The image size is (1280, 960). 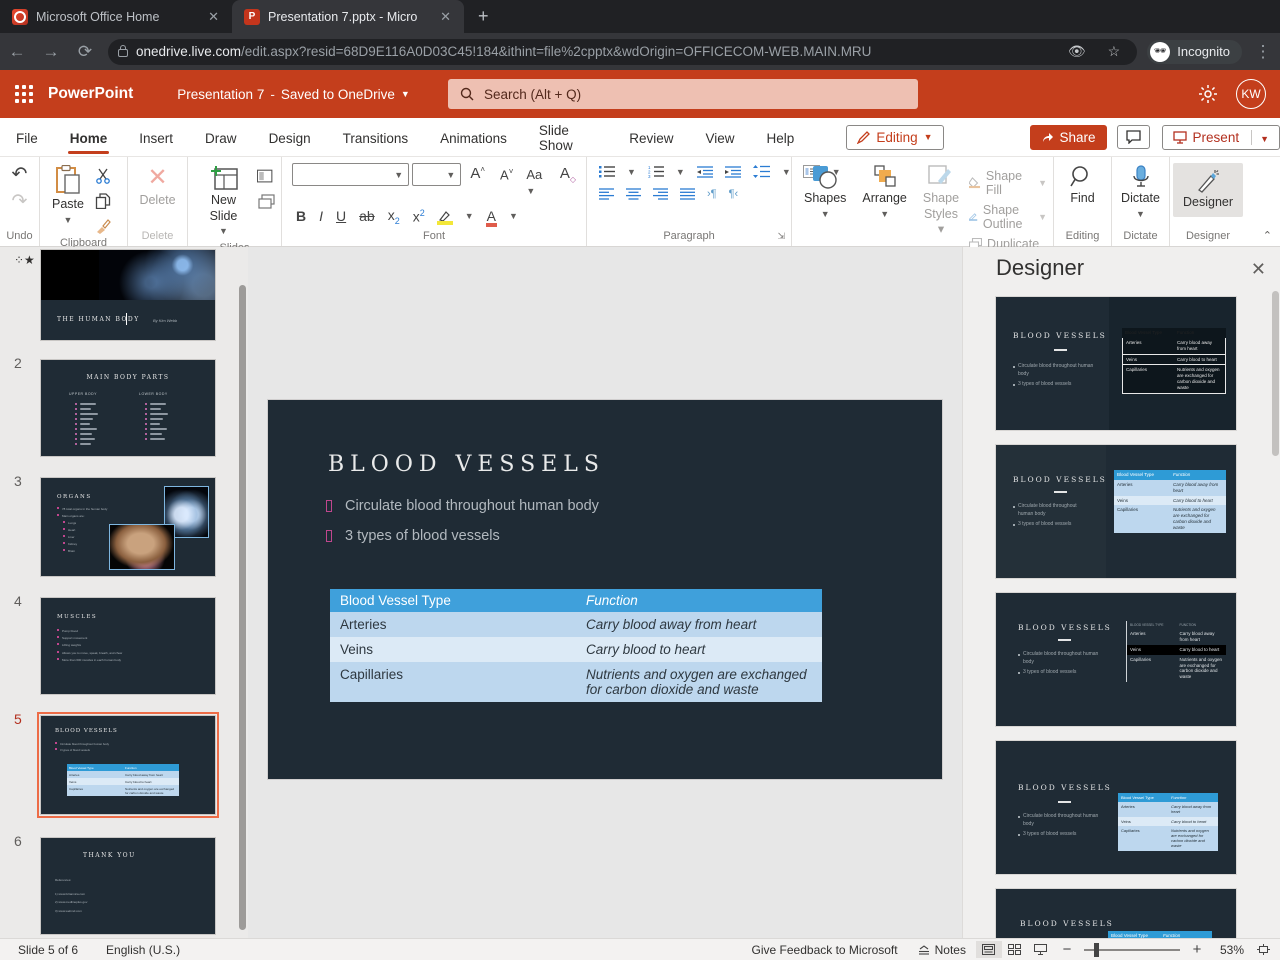 What do you see at coordinates (1067, 949) in the screenshot?
I see `zoom-out-button: −` at bounding box center [1067, 949].